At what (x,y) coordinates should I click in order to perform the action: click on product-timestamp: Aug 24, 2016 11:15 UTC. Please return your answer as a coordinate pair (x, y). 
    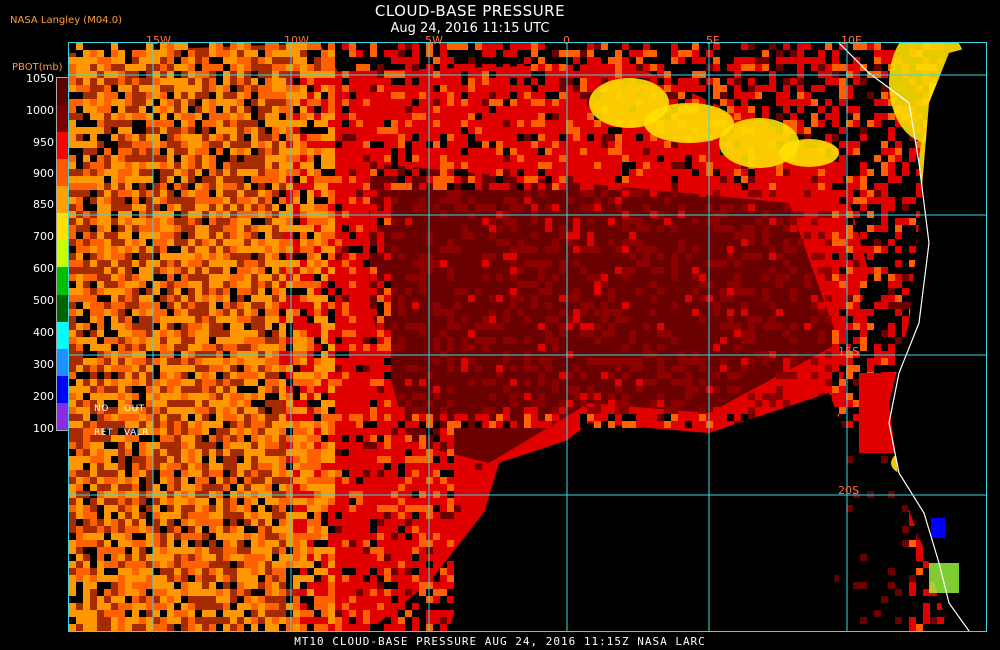
    Looking at the image, I should click on (470, 28).